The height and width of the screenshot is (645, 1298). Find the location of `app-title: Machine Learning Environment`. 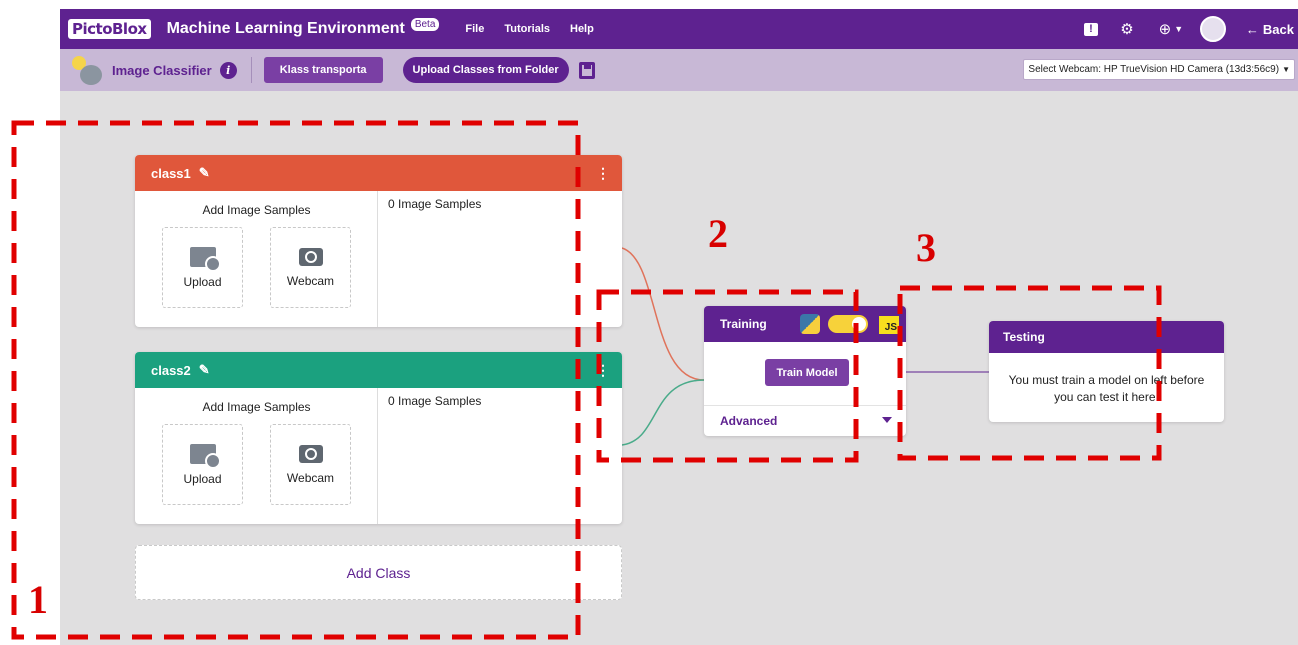

app-title: Machine Learning Environment is located at coordinates (285, 28).